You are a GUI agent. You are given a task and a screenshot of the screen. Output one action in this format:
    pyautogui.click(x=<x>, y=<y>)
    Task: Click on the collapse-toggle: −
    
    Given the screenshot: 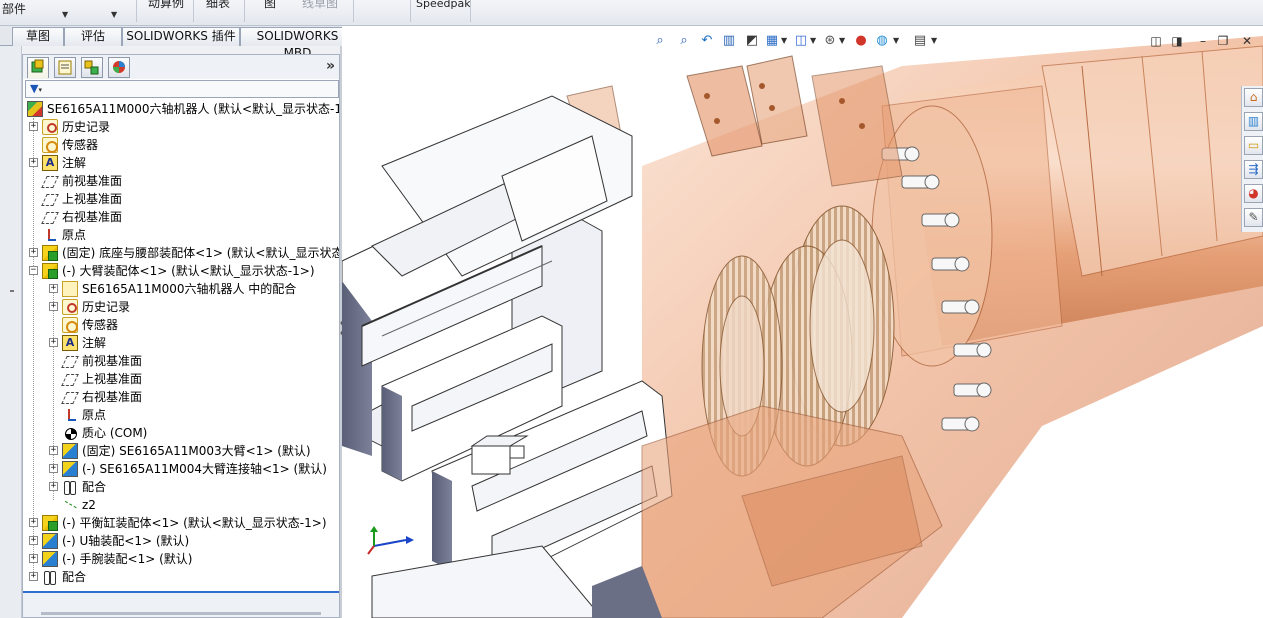 What is the action you would take?
    pyautogui.click(x=33, y=270)
    